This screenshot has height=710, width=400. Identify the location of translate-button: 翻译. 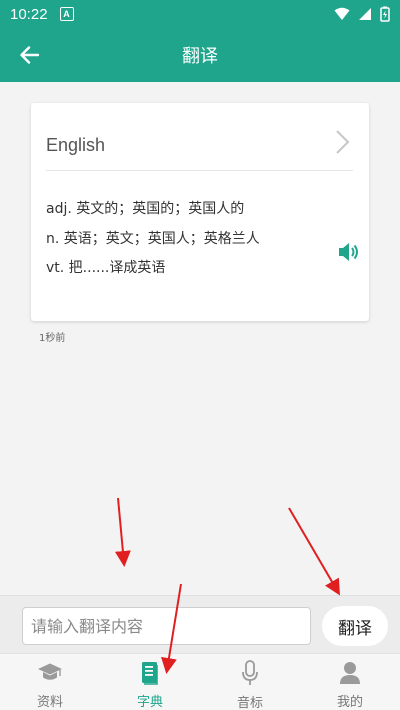
(355, 626).